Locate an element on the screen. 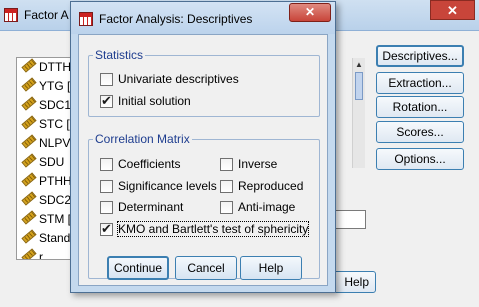  list-item: DTTH is located at coordinates (46, 67).